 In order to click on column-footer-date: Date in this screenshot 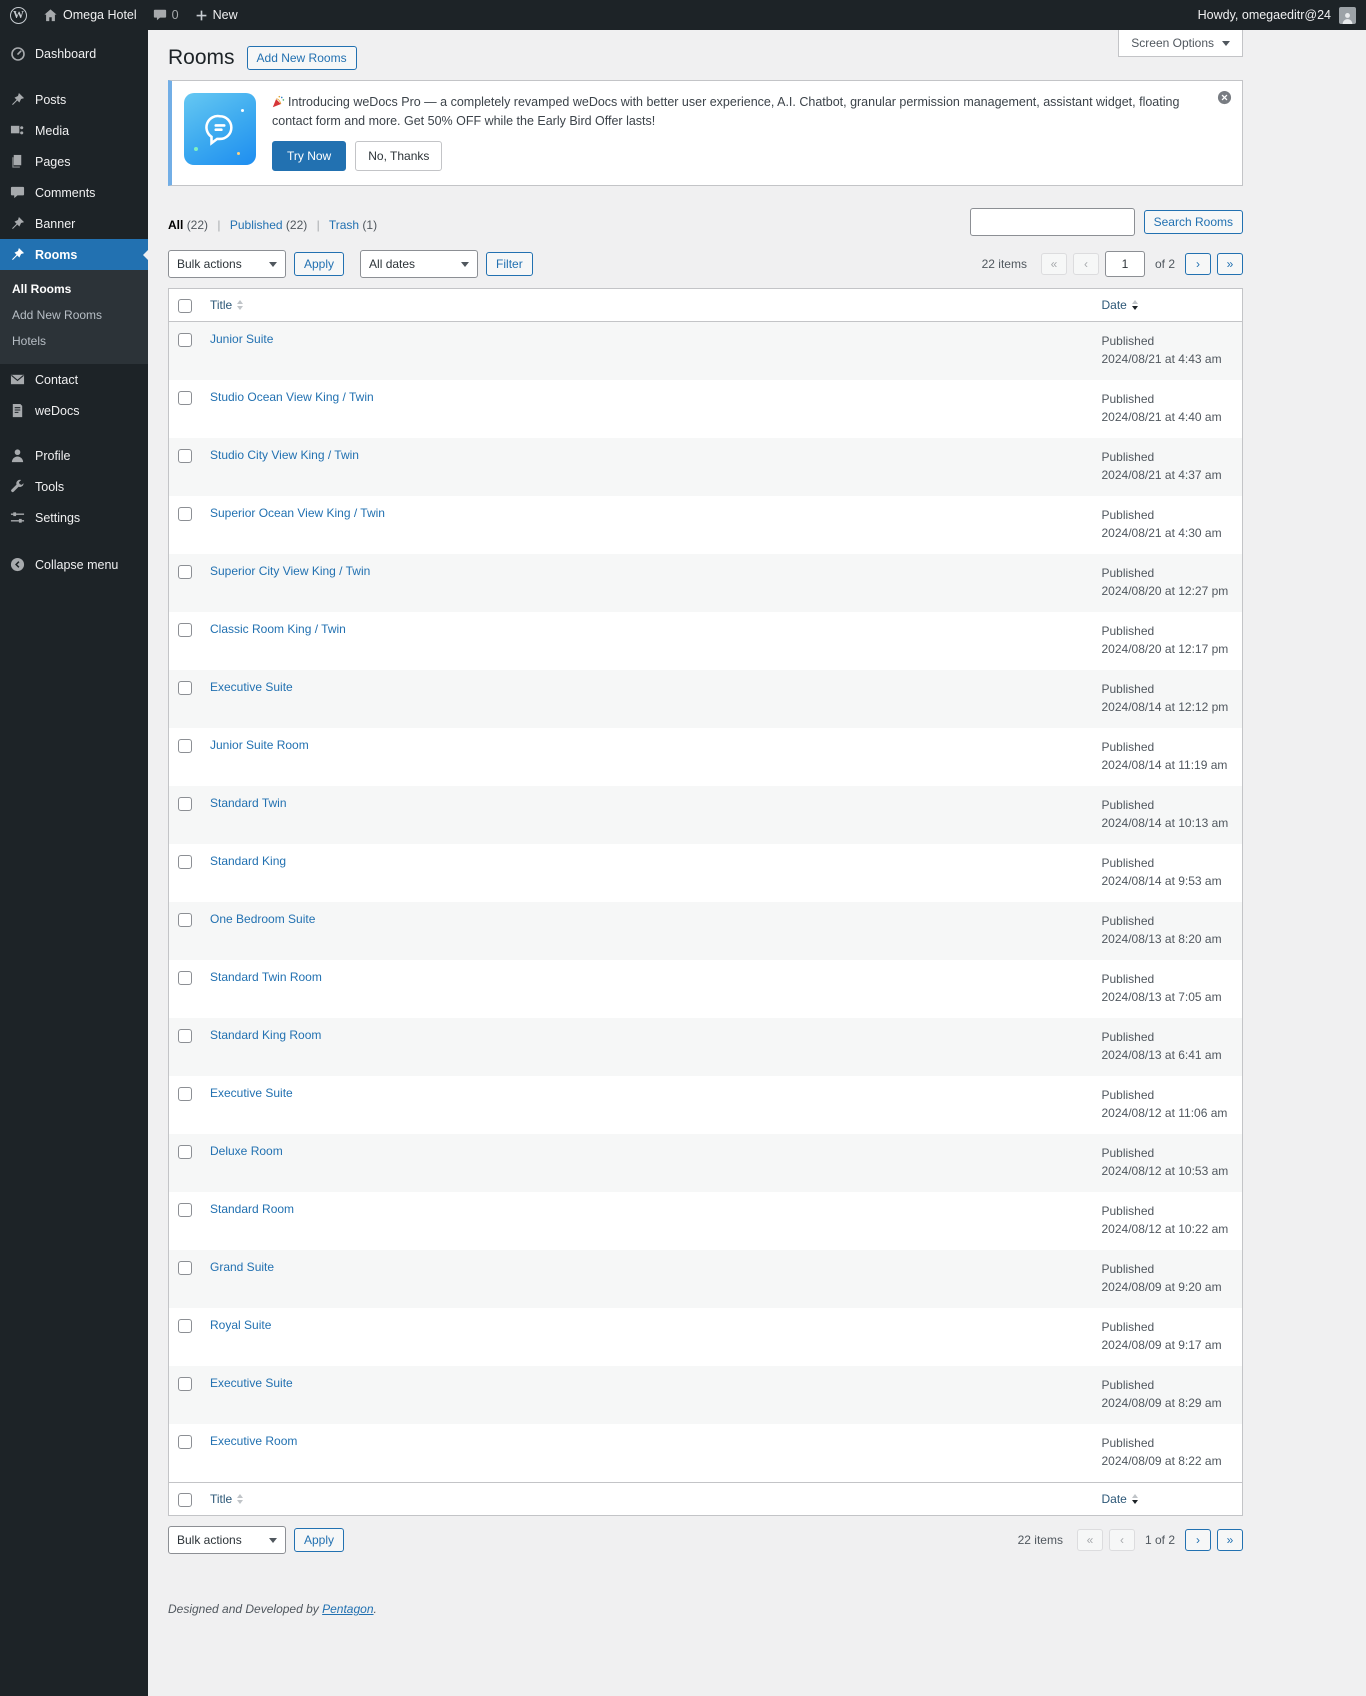, I will do `click(1167, 1499)`.